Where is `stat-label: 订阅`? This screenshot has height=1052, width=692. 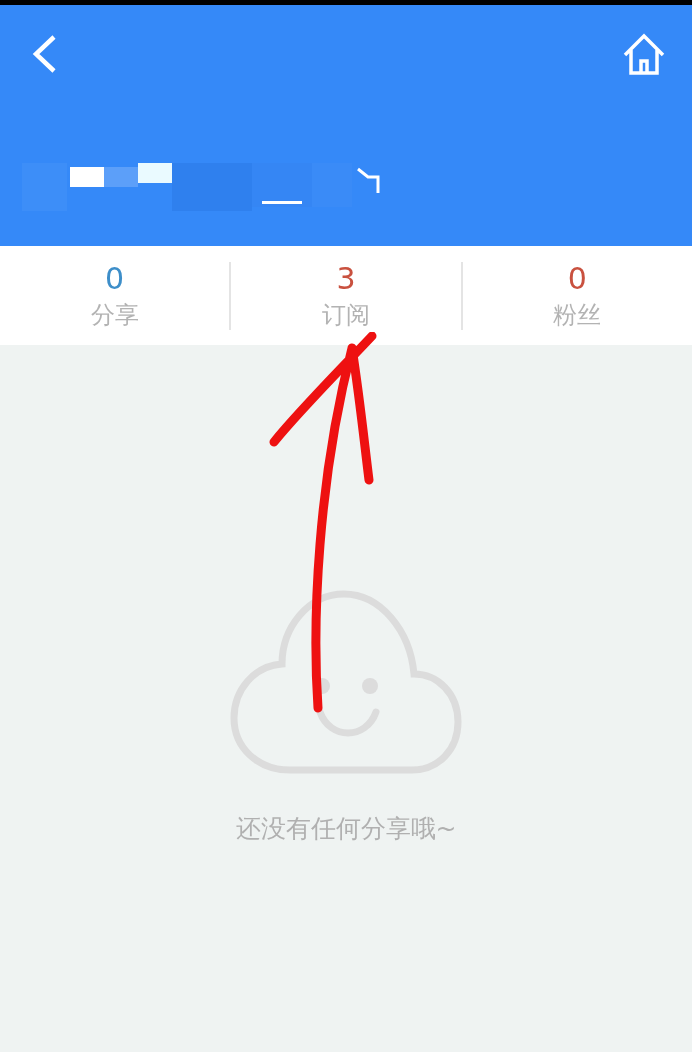 stat-label: 订阅 is located at coordinates (346, 314).